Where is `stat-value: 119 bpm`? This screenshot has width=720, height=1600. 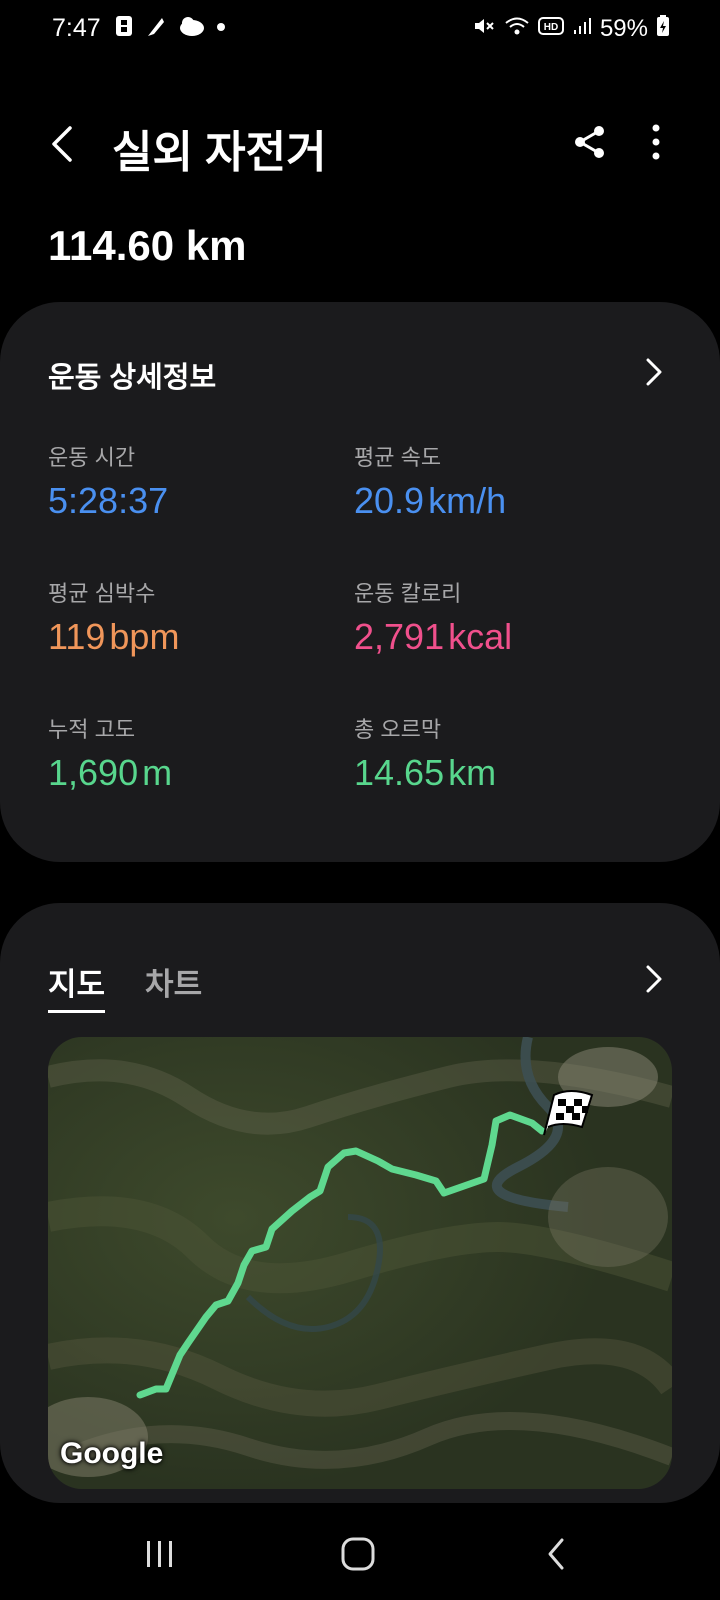 stat-value: 119 bpm is located at coordinates (198, 637).